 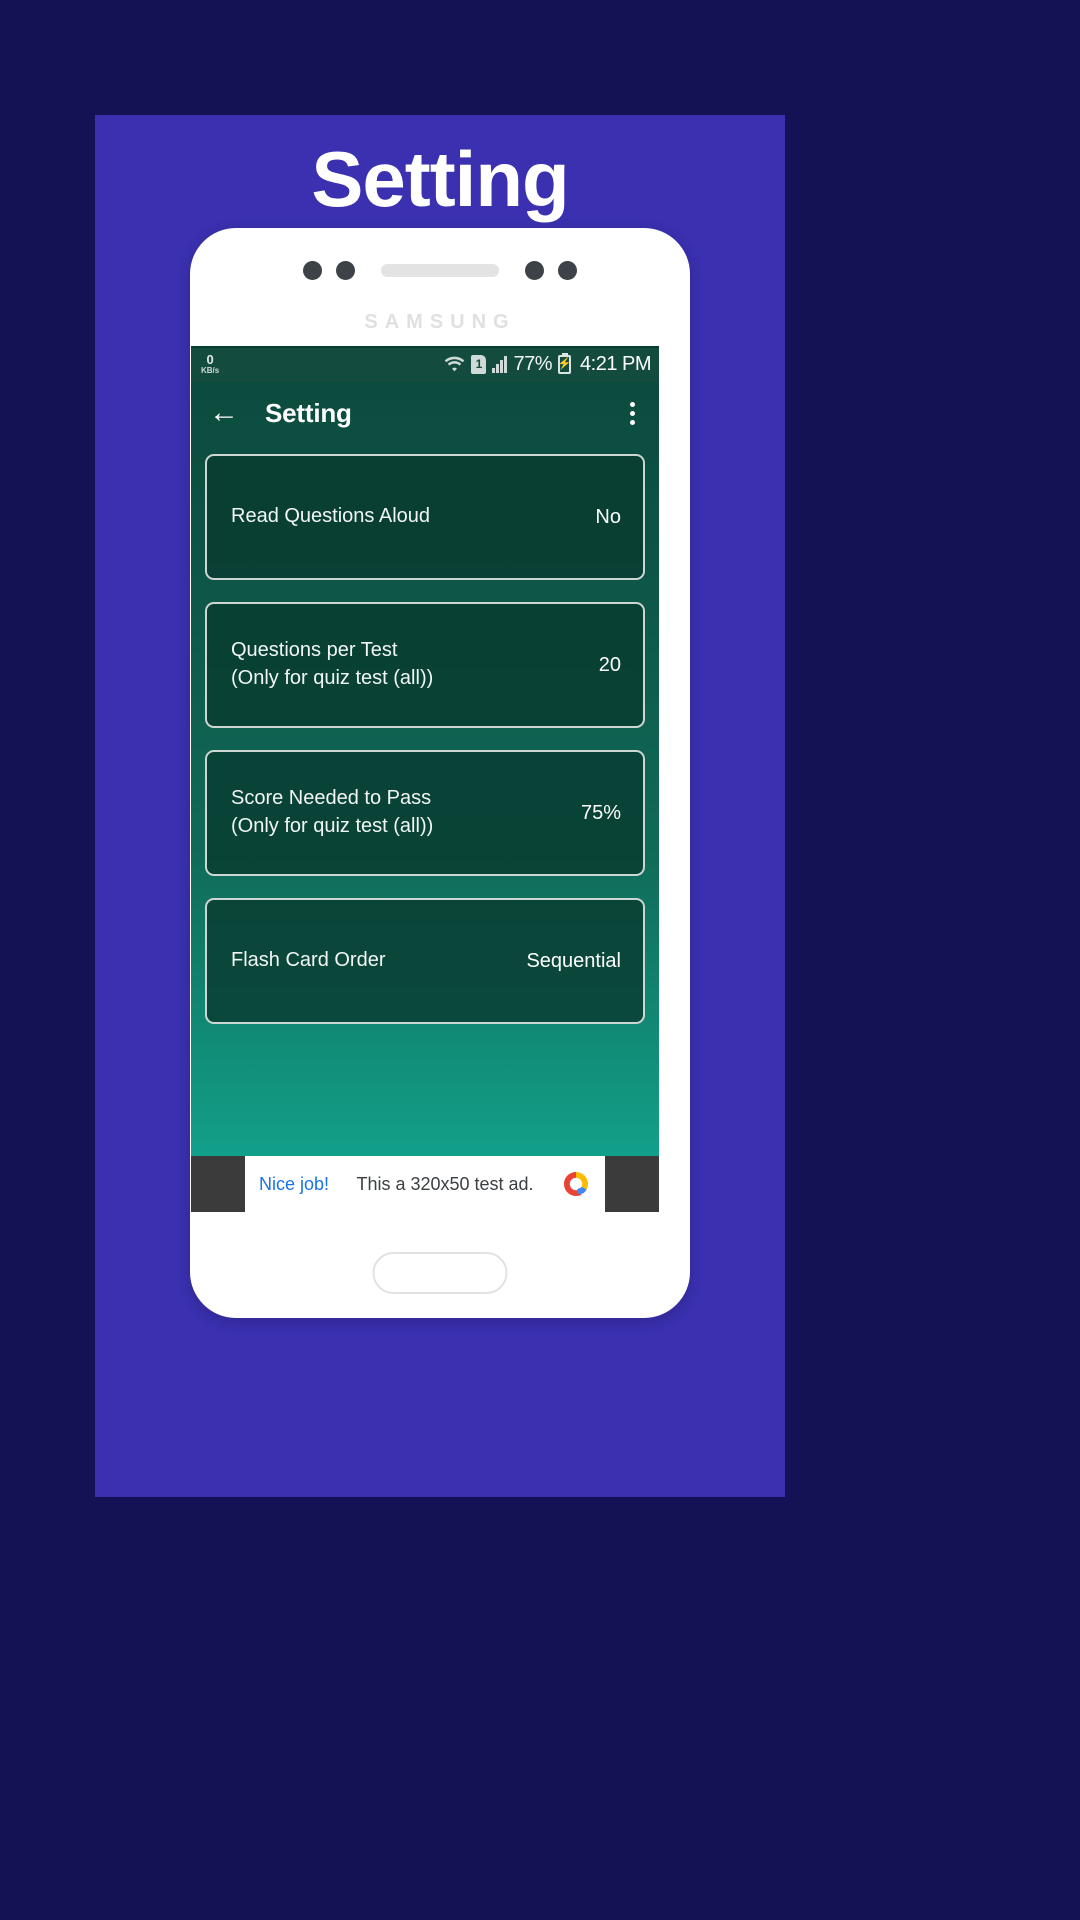 What do you see at coordinates (210, 359) in the screenshot?
I see `network-speed-value: 0` at bounding box center [210, 359].